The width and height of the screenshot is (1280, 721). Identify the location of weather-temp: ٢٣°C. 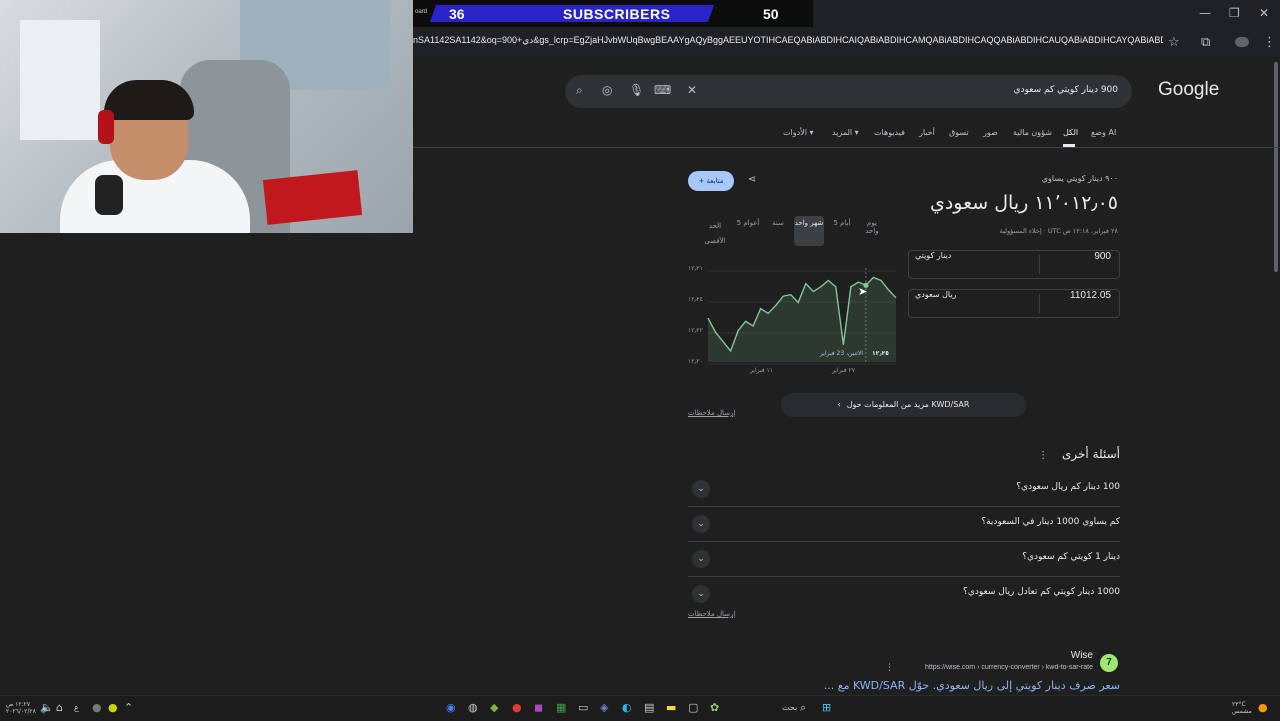
(1239, 704).